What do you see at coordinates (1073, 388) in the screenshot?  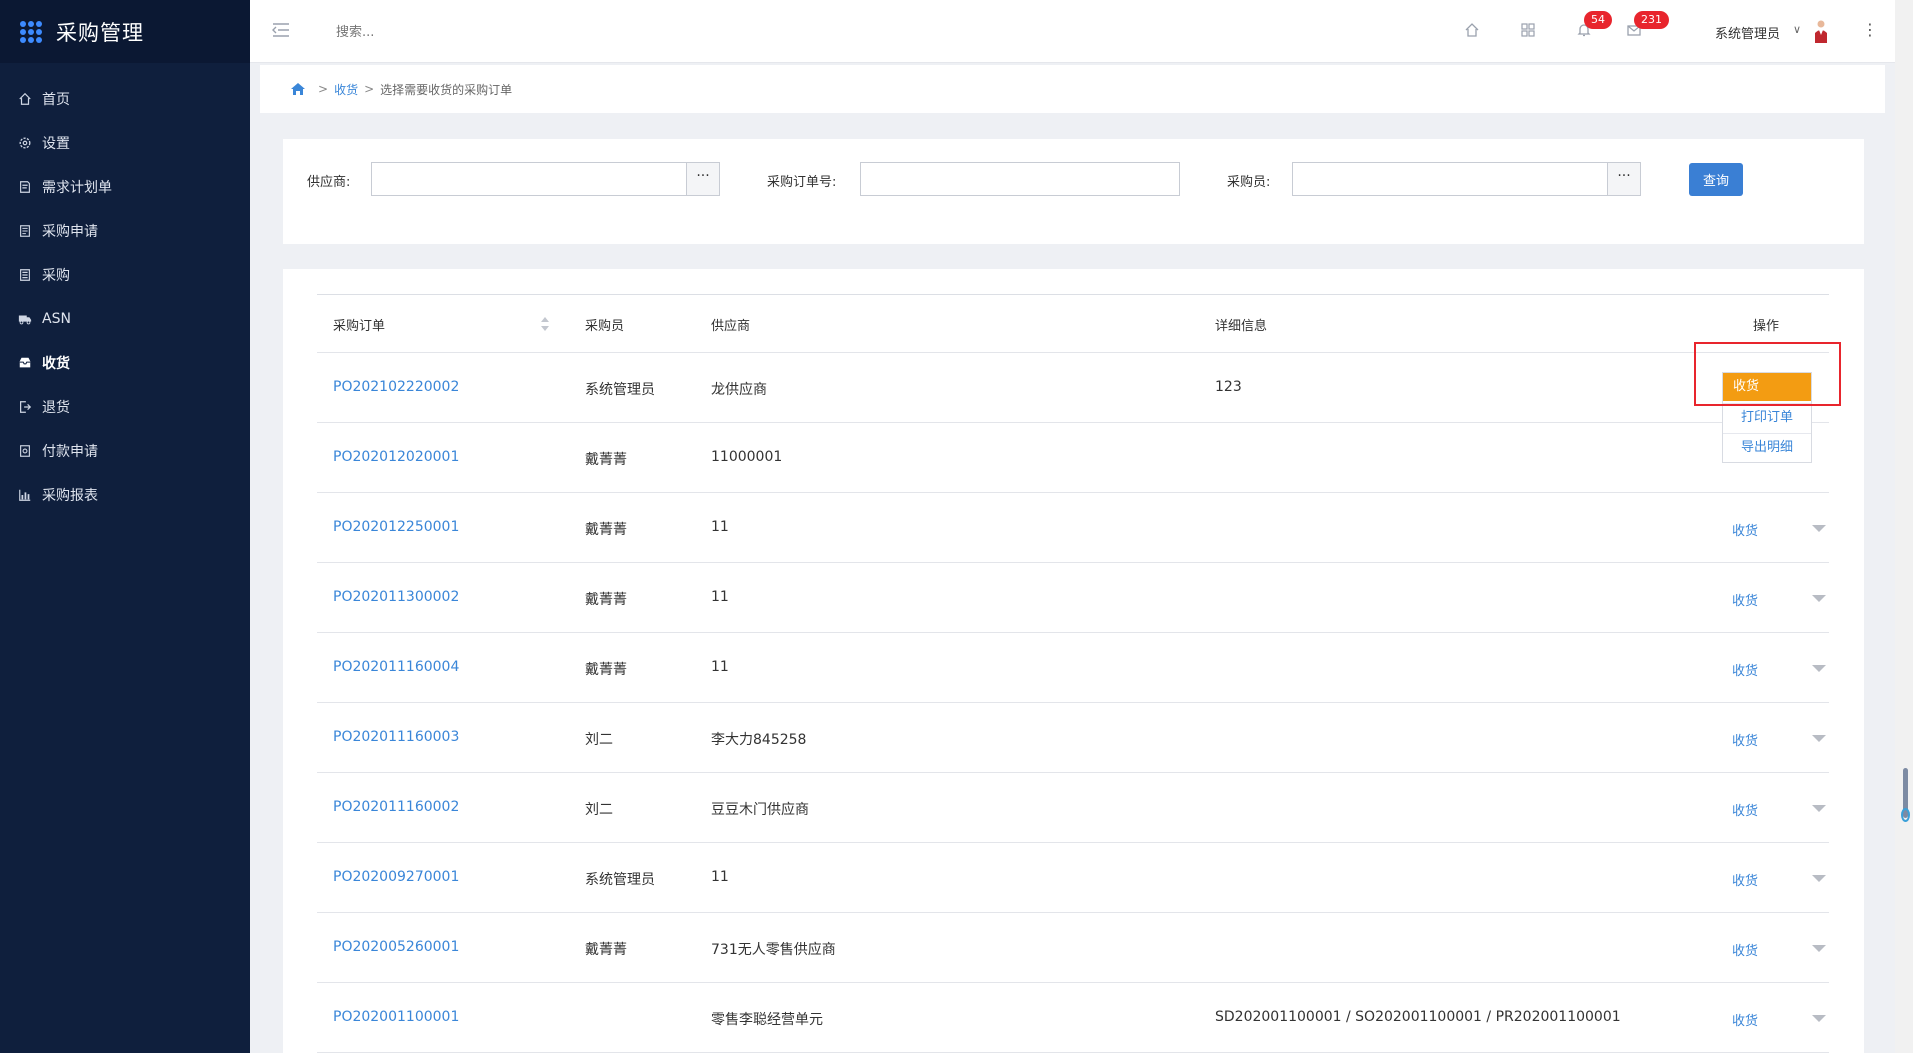 I see `table-row: PO202102220002 系统管理员 龙供应商 123` at bounding box center [1073, 388].